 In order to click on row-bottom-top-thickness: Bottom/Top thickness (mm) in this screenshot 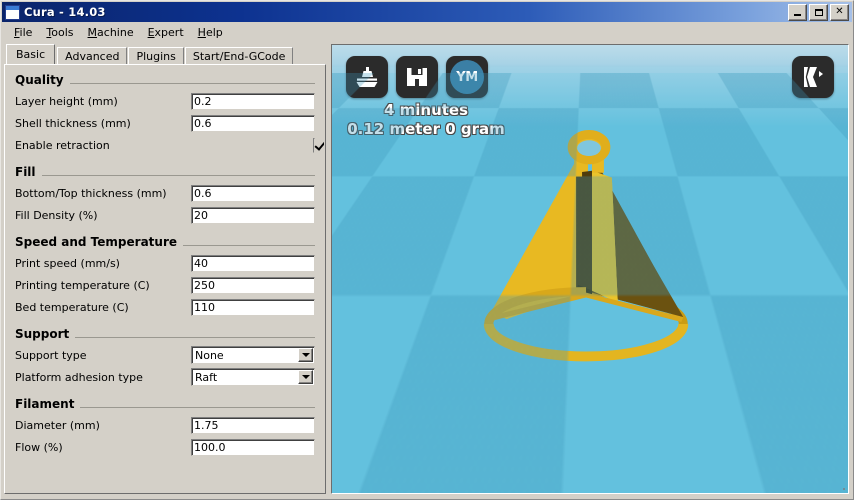, I will do `click(165, 193)`.